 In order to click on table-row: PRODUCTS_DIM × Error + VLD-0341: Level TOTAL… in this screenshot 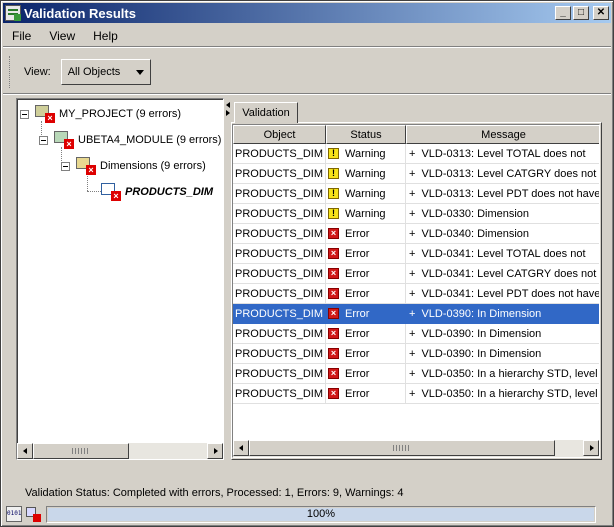, I will do `click(416, 254)`.